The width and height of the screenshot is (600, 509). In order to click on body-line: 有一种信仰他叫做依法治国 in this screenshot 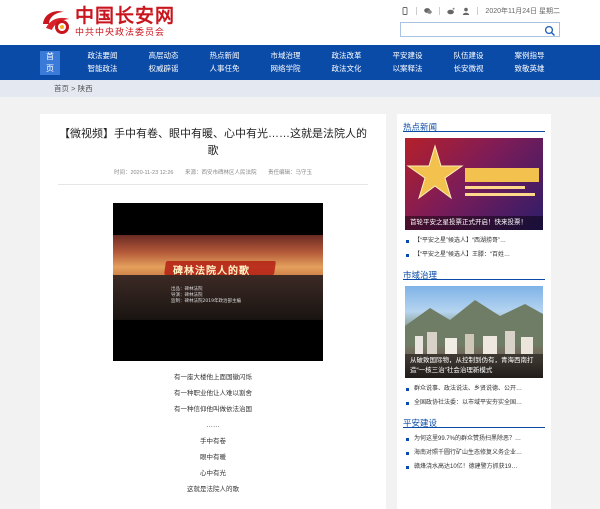, I will do `click(213, 409)`.